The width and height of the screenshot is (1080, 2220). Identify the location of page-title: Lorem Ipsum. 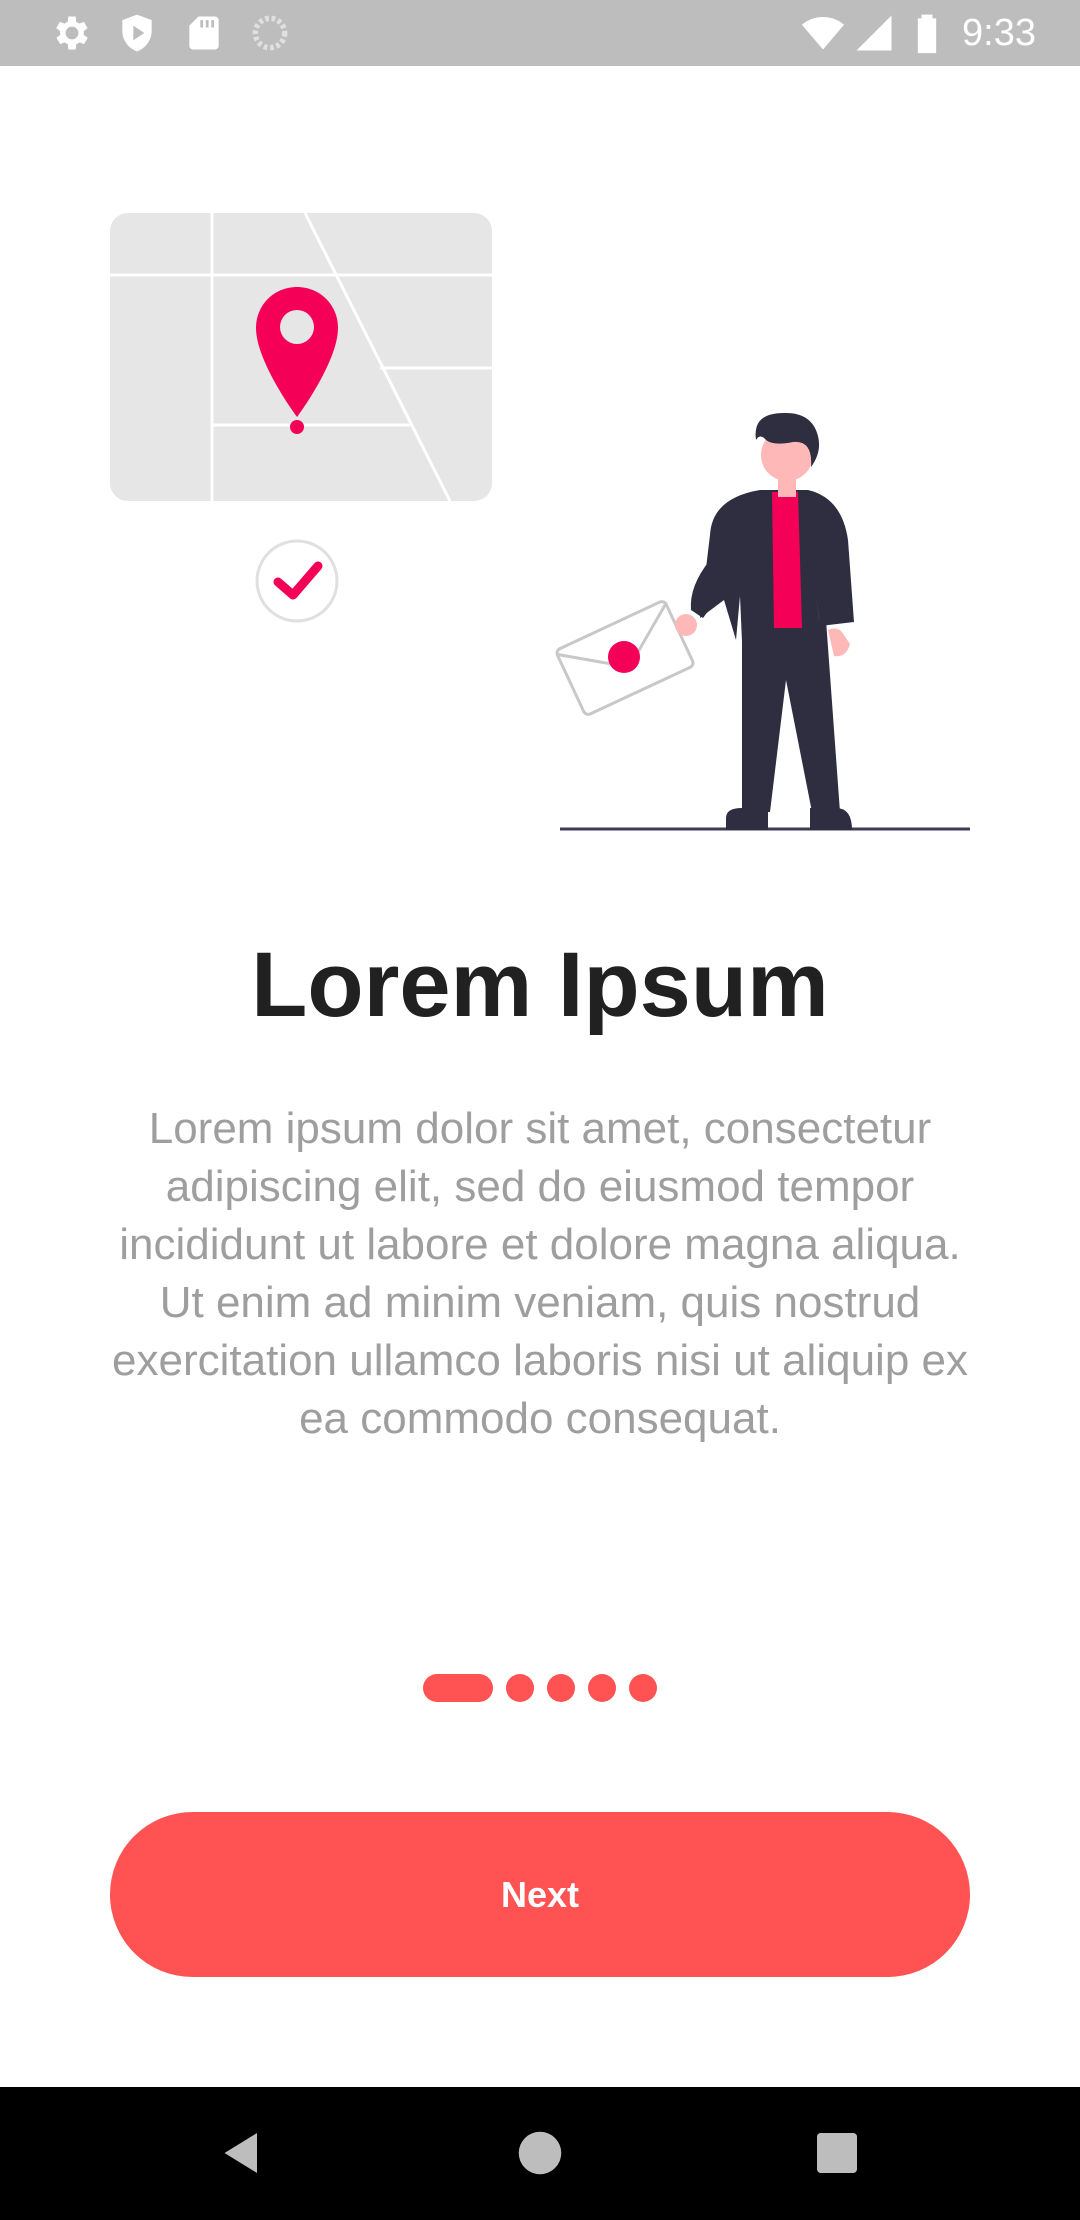
(540, 985).